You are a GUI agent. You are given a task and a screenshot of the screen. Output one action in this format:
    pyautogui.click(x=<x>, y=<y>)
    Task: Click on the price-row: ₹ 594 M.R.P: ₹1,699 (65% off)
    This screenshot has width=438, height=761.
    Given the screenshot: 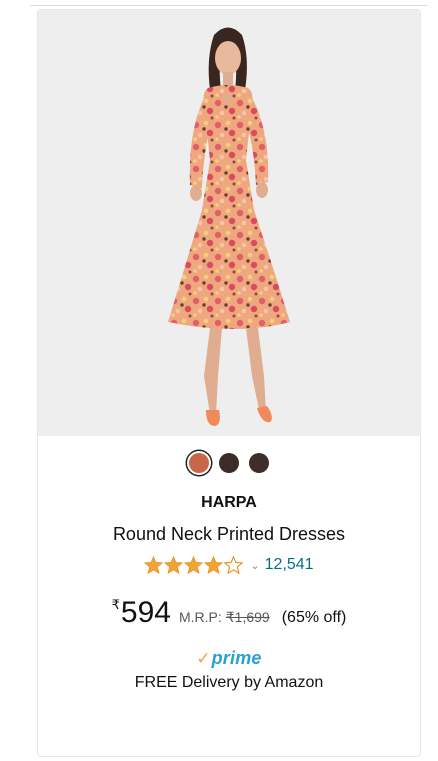 What is the action you would take?
    pyautogui.click(x=229, y=613)
    